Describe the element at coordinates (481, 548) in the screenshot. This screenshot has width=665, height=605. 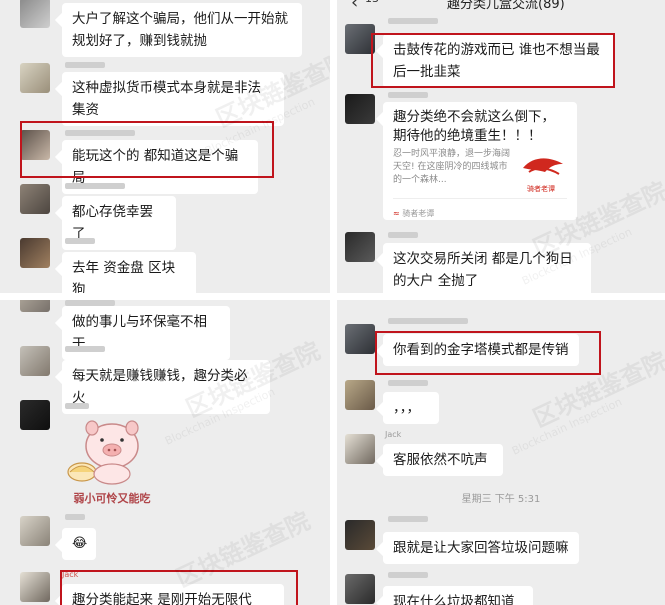
I see `message-bubble: 跟就是让大家回答垃圾问题嘛` at that location.